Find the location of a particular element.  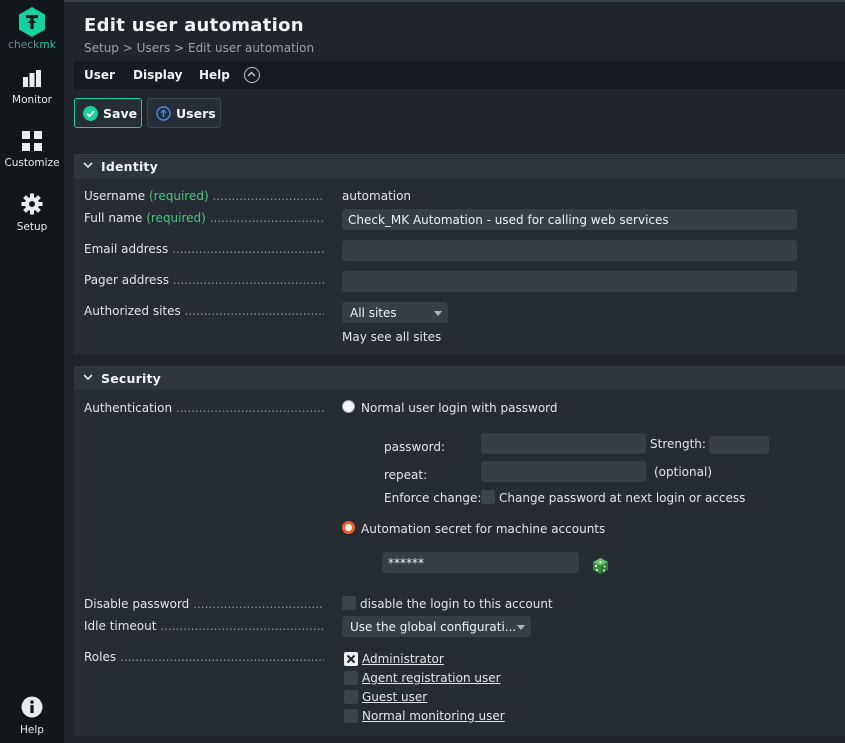

sidebar-item-label: Monitor is located at coordinates (32, 100).